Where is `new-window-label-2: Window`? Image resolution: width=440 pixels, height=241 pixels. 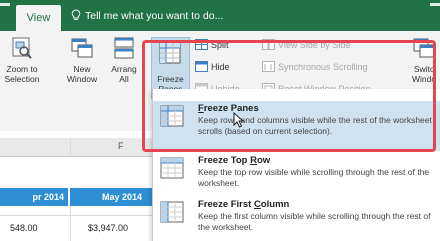
new-window-label-2: Window is located at coordinates (82, 79).